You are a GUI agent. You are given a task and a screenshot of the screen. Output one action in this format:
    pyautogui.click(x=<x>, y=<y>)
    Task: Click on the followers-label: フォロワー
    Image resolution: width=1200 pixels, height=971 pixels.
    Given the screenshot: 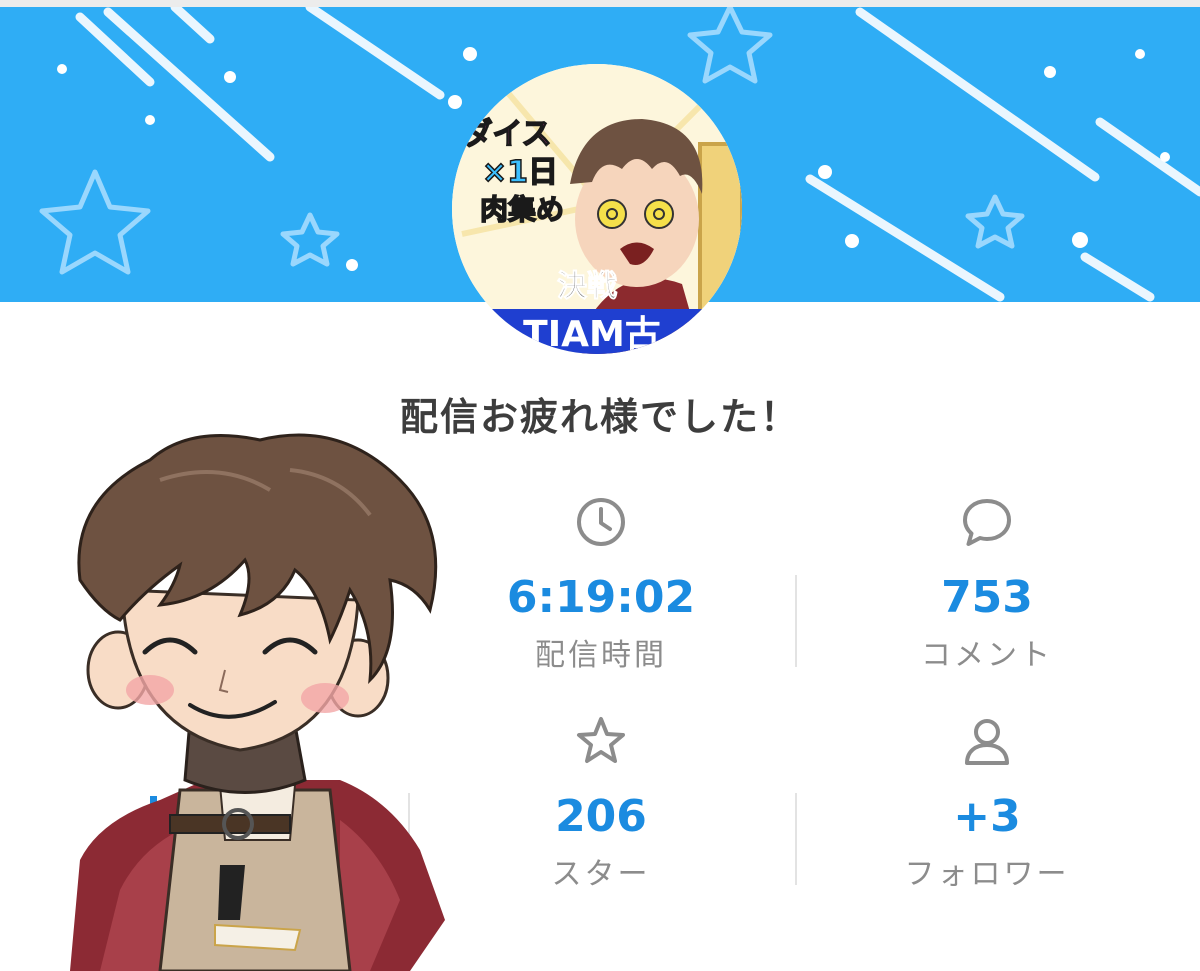 What is the action you would take?
    pyautogui.click(x=987, y=874)
    